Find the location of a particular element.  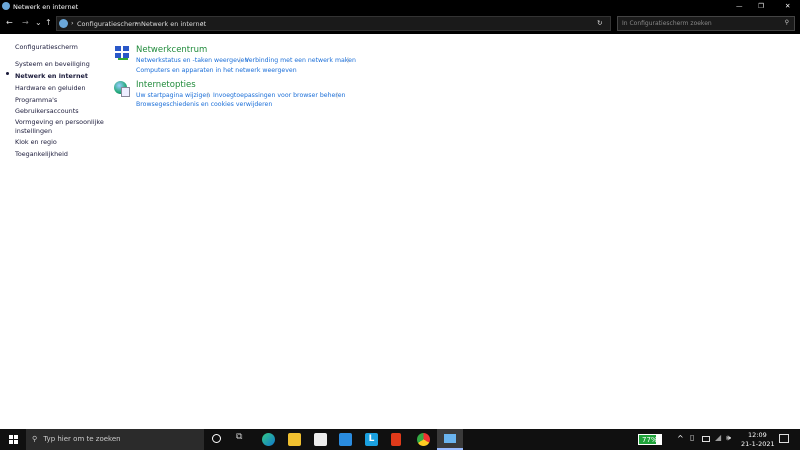

taskbar-search-box: ⚲ Typ hier om te zoeken is located at coordinates (115, 439).